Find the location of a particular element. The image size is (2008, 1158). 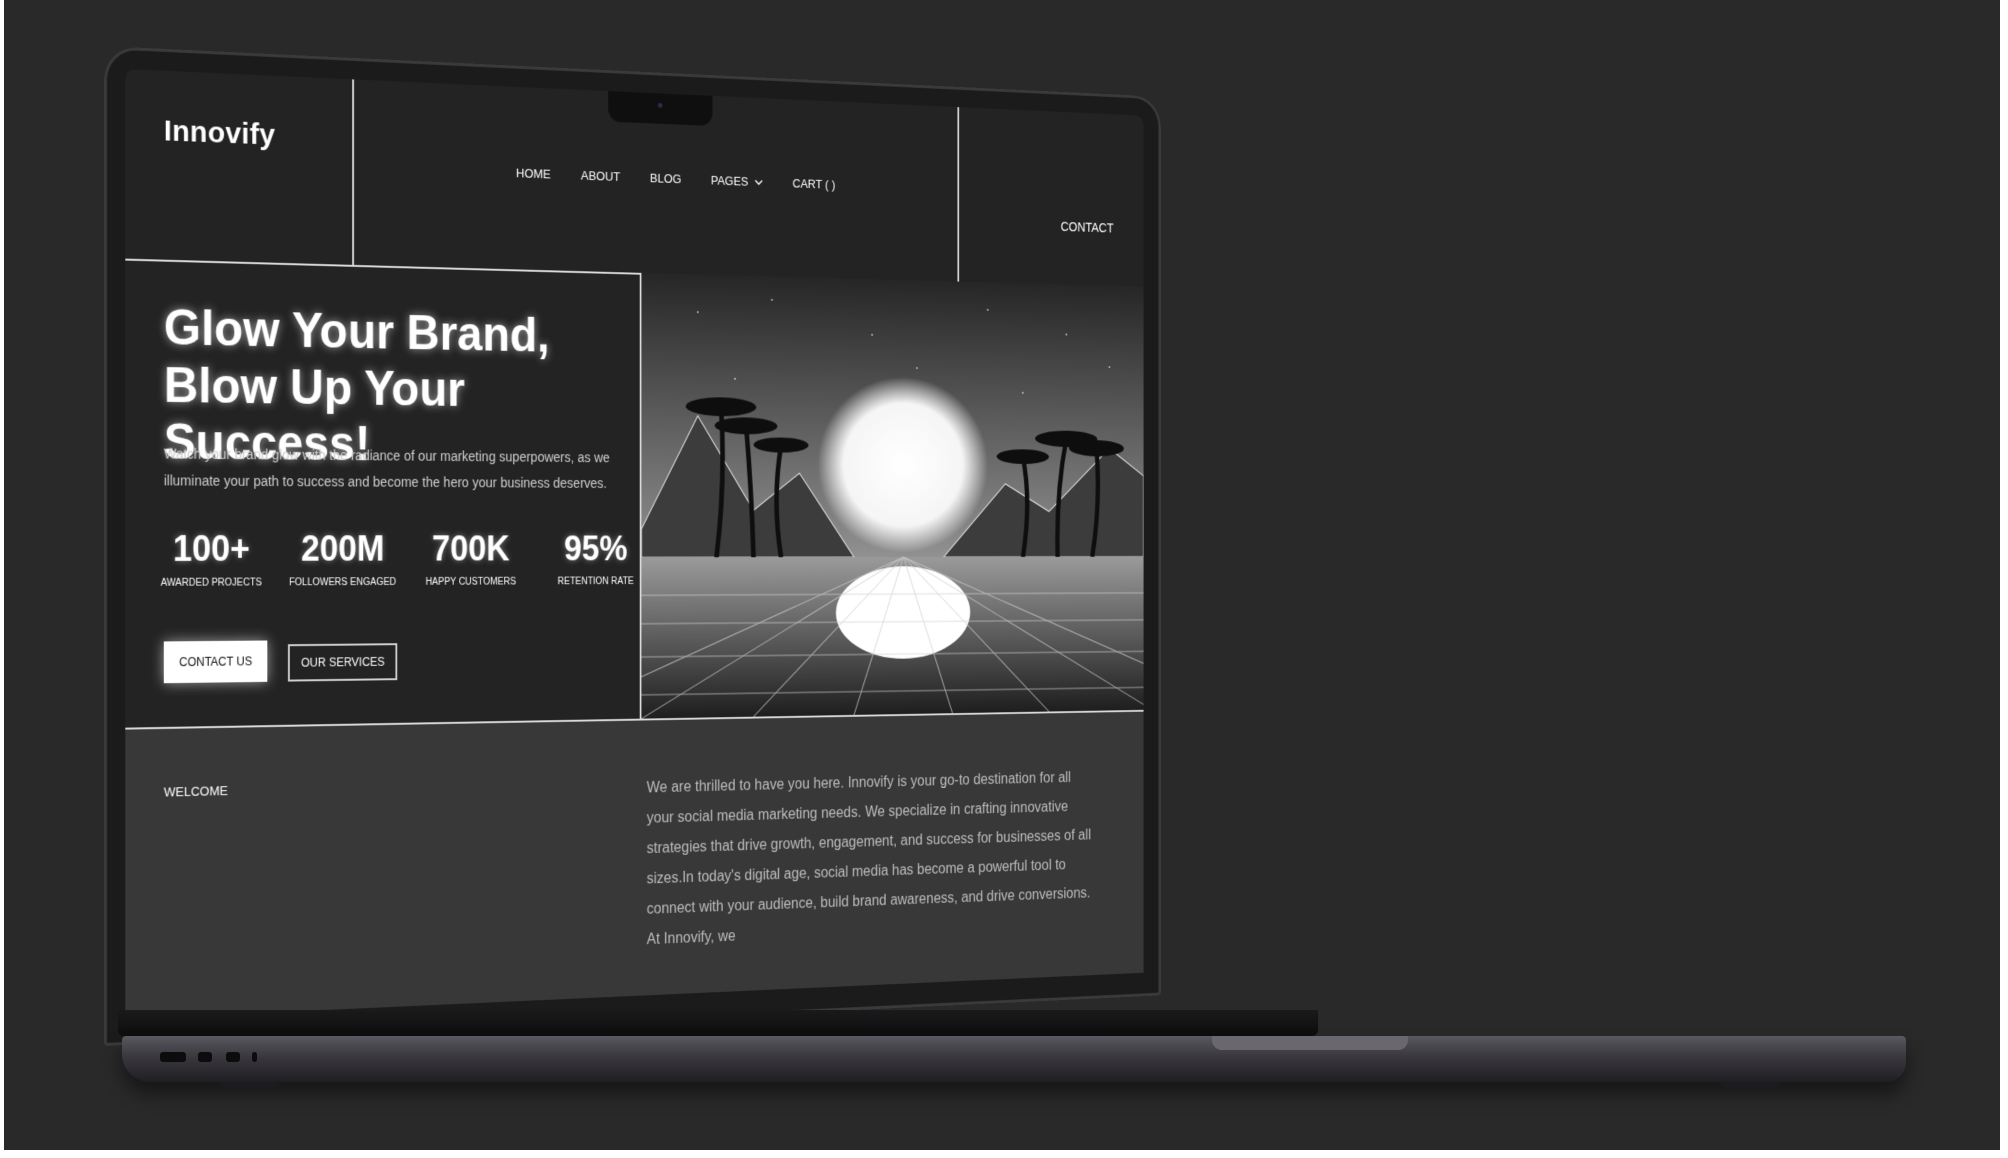

brand-logo: Innovify is located at coordinates (219, 133).